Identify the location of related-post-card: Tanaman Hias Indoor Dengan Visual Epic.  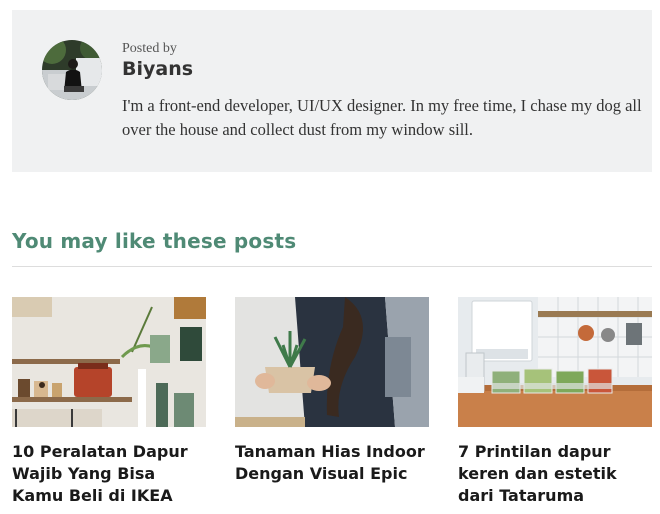
(332, 391).